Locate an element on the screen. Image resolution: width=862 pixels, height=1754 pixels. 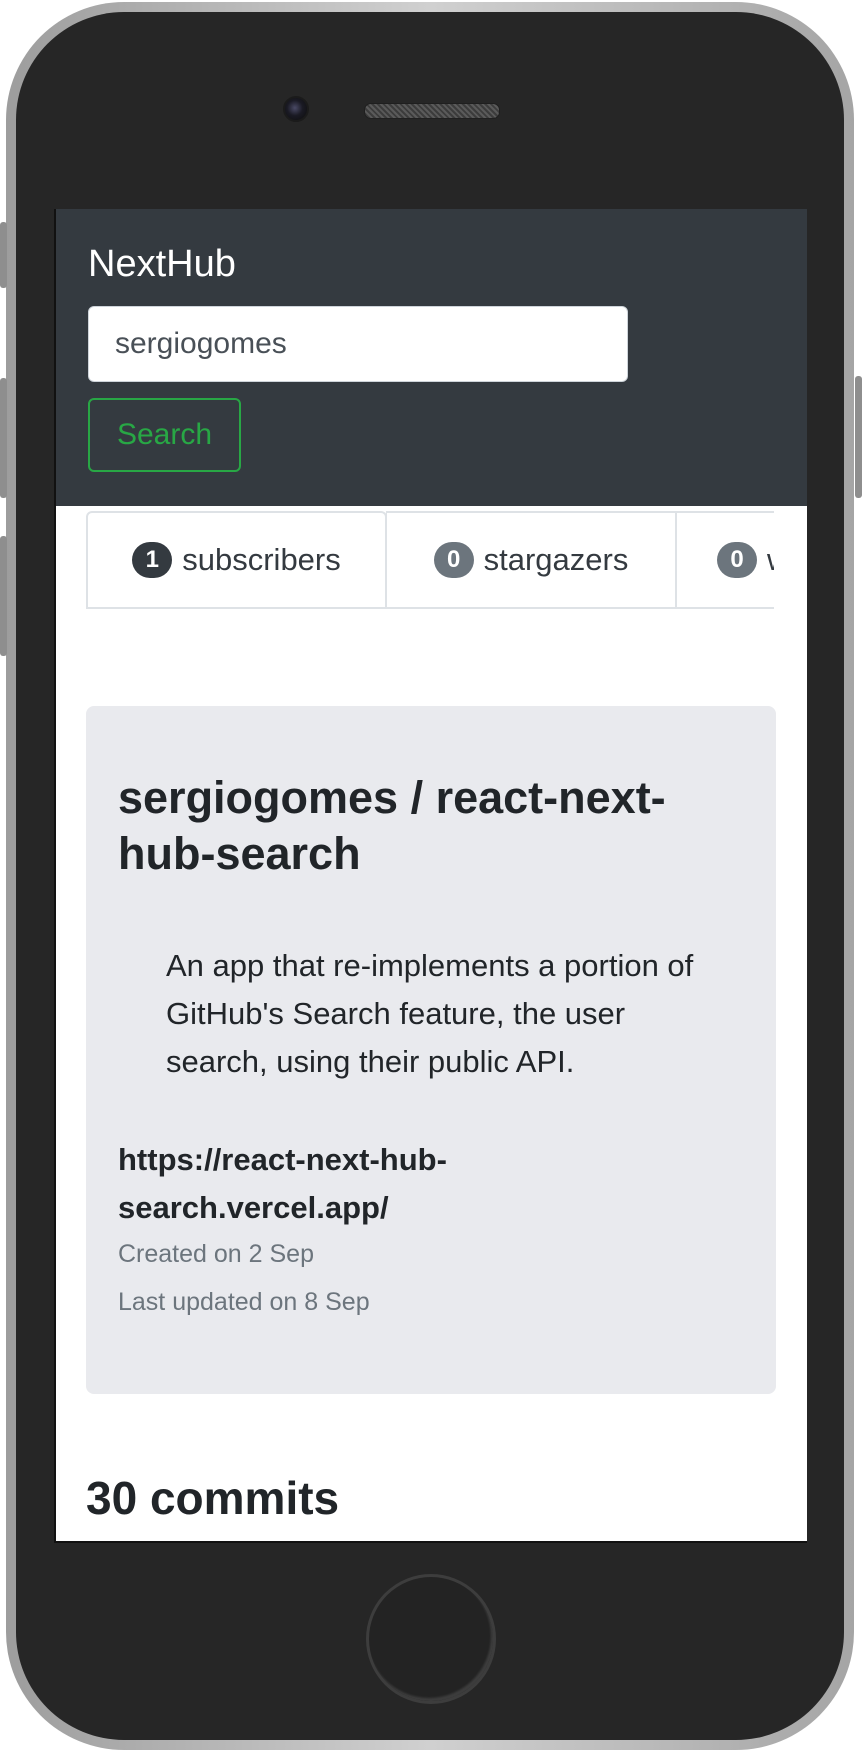
stats-tabs: 1 subscribers 0 stargazers 0 w is located at coordinates (430, 560).